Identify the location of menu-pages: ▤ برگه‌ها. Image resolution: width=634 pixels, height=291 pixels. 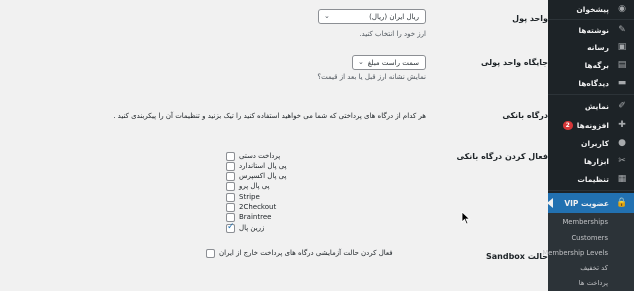
(591, 65).